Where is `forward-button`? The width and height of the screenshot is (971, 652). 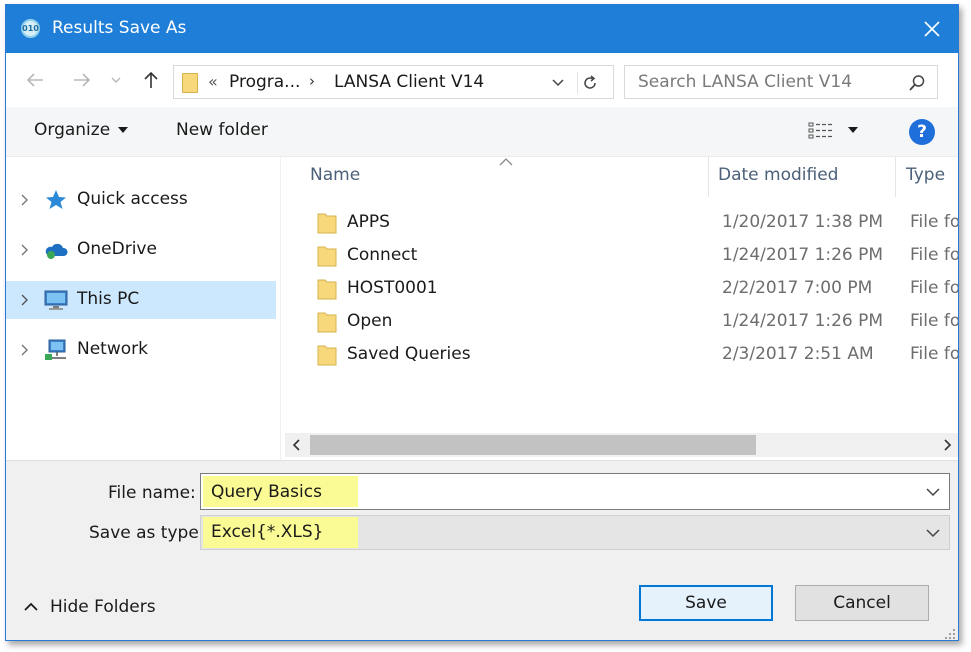
forward-button is located at coordinates (82, 80).